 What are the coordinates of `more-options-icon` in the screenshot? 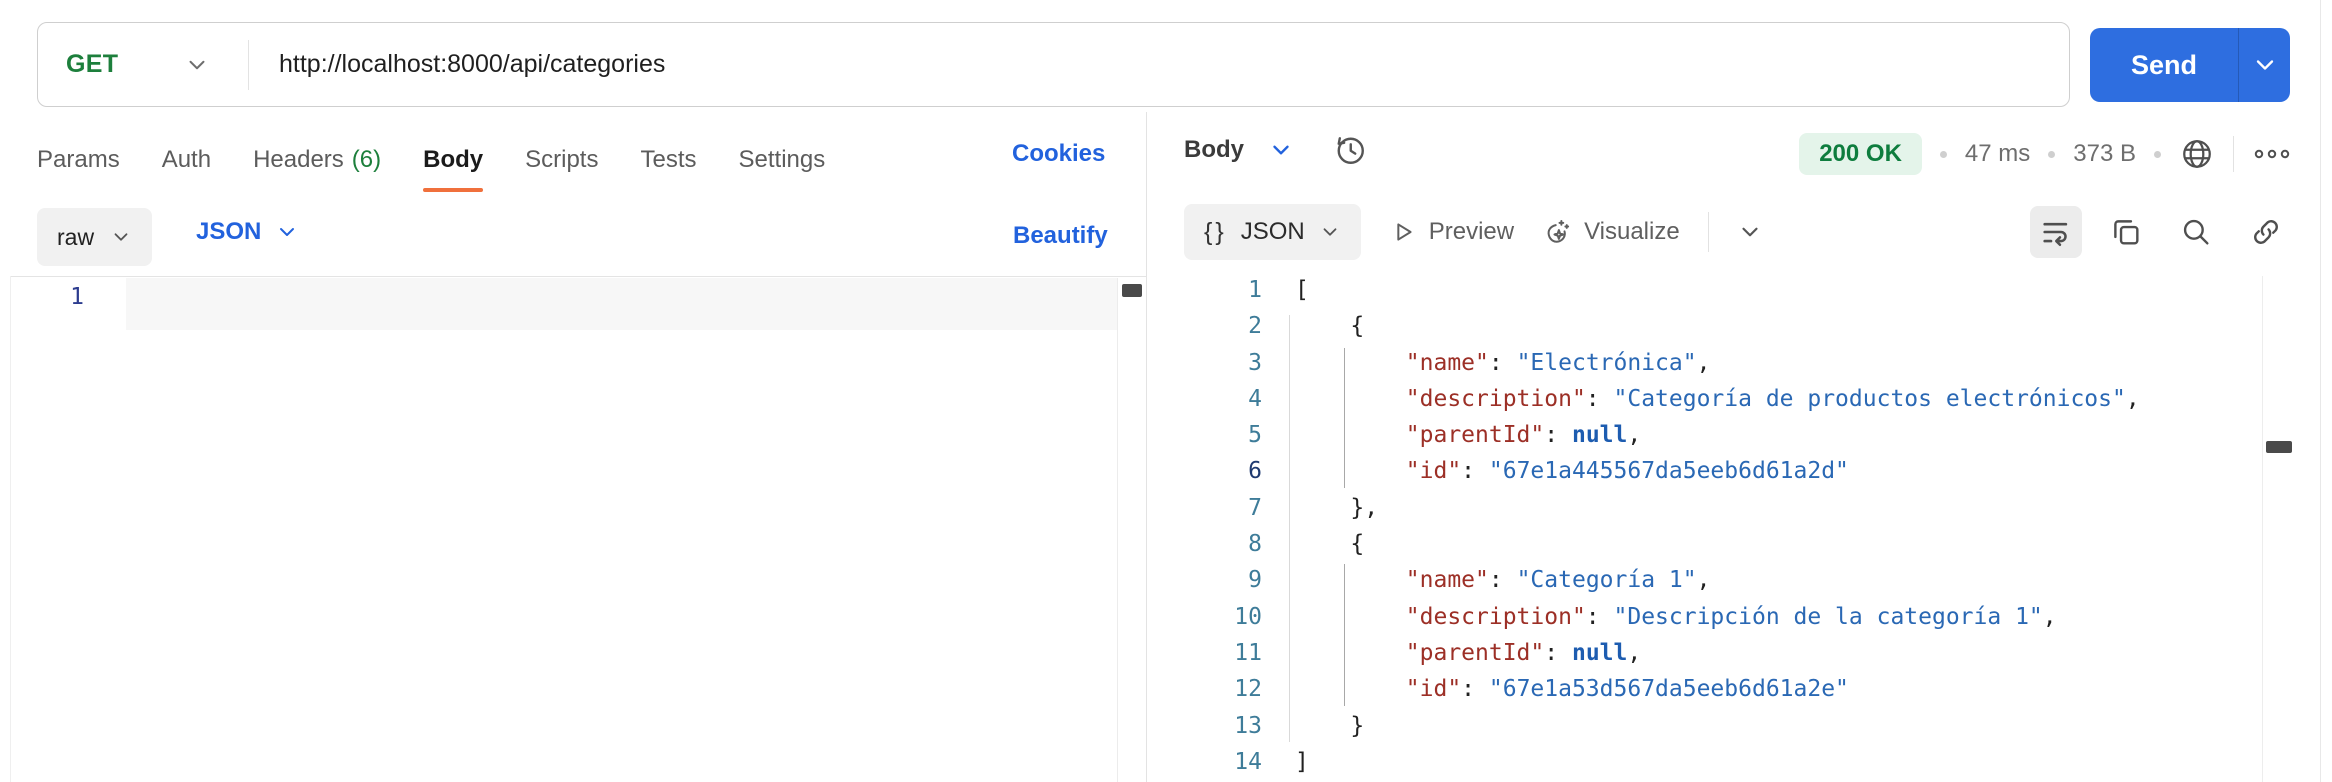 It's located at (2272, 154).